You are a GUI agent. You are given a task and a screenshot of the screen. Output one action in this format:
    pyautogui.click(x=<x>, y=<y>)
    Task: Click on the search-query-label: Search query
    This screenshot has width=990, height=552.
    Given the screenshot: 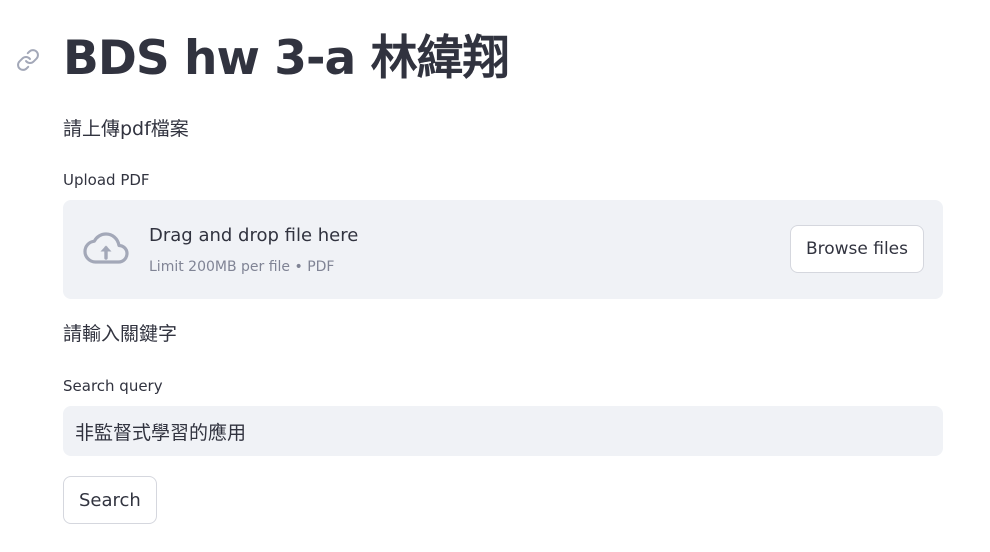 What is the action you would take?
    pyautogui.click(x=113, y=386)
    